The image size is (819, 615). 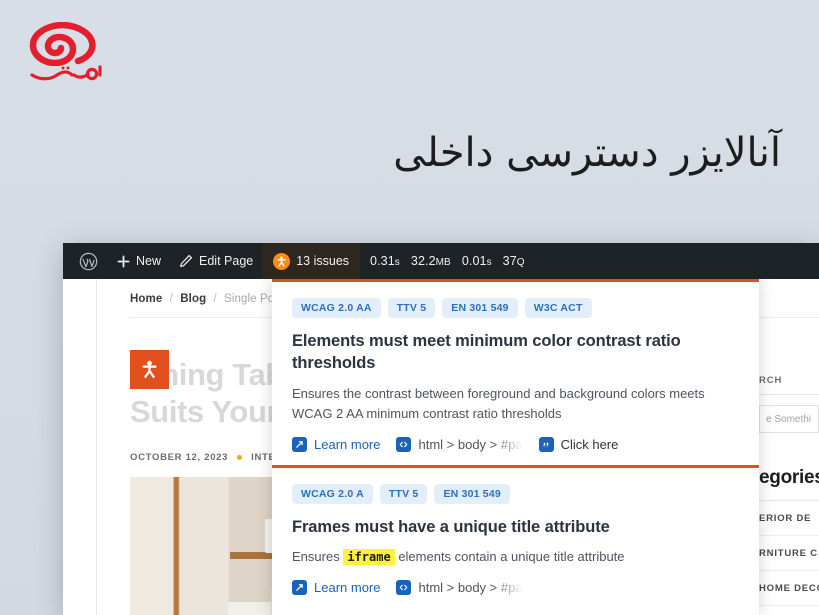 I want to click on metric-memory: 32.2MB, so click(x=430, y=261).